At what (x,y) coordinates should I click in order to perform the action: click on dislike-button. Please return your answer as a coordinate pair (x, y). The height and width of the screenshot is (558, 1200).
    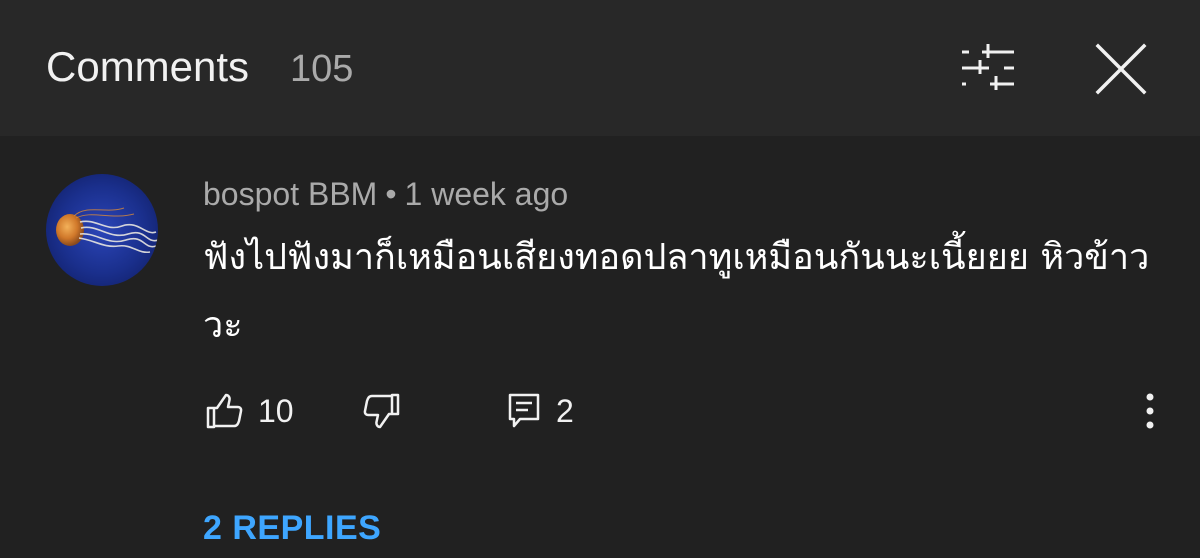
    Looking at the image, I should click on (382, 411).